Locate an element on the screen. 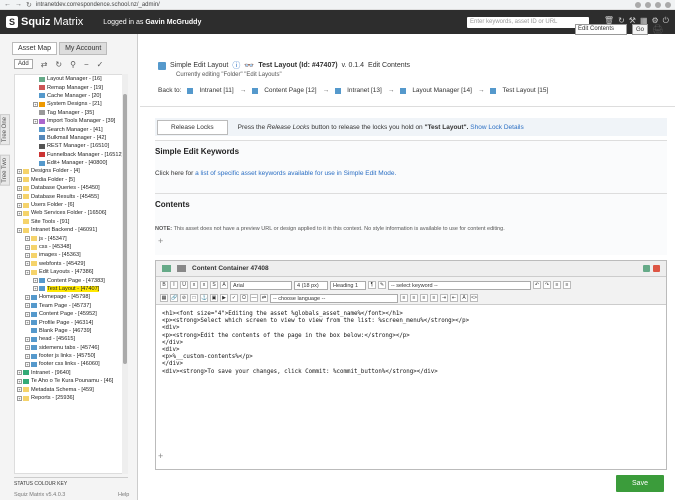  replace-icon: ⇄ is located at coordinates (264, 298).